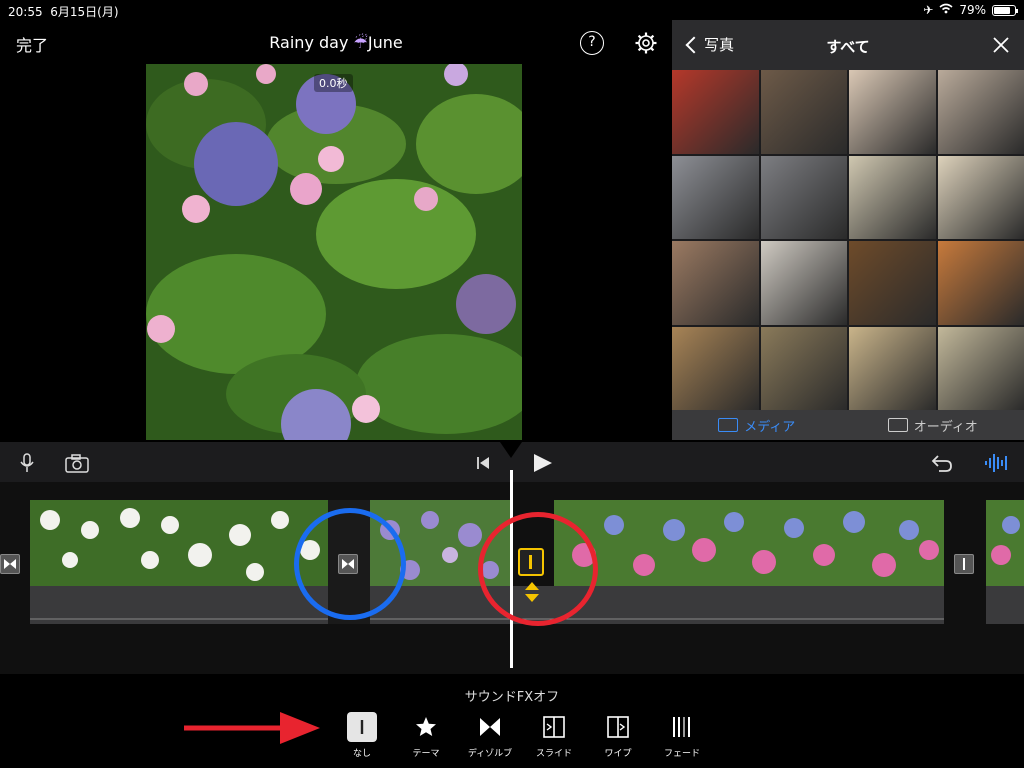  I want to click on playhead-marker, so click(511, 450).